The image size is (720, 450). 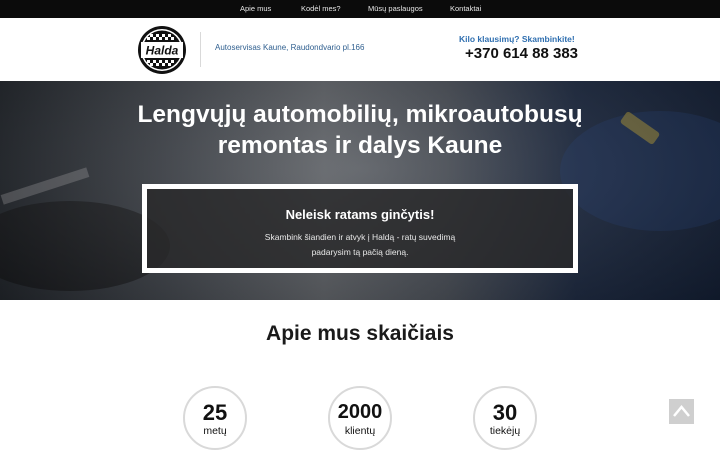 I want to click on chevron-up-icon, so click(x=681, y=411).